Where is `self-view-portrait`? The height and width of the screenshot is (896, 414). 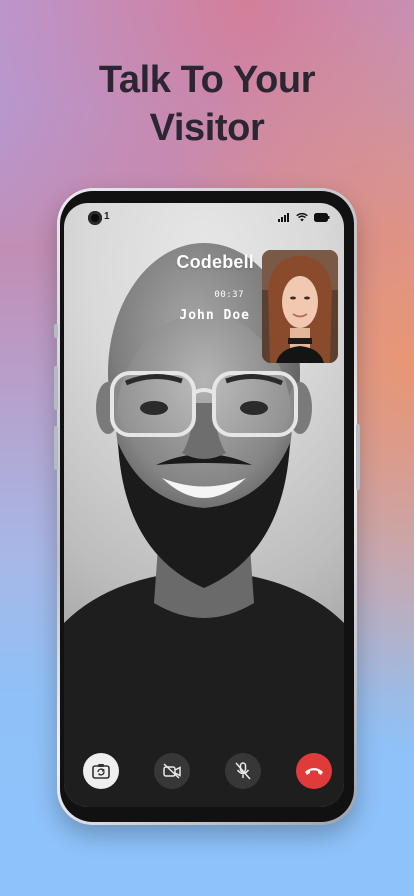 self-view-portrait is located at coordinates (300, 306).